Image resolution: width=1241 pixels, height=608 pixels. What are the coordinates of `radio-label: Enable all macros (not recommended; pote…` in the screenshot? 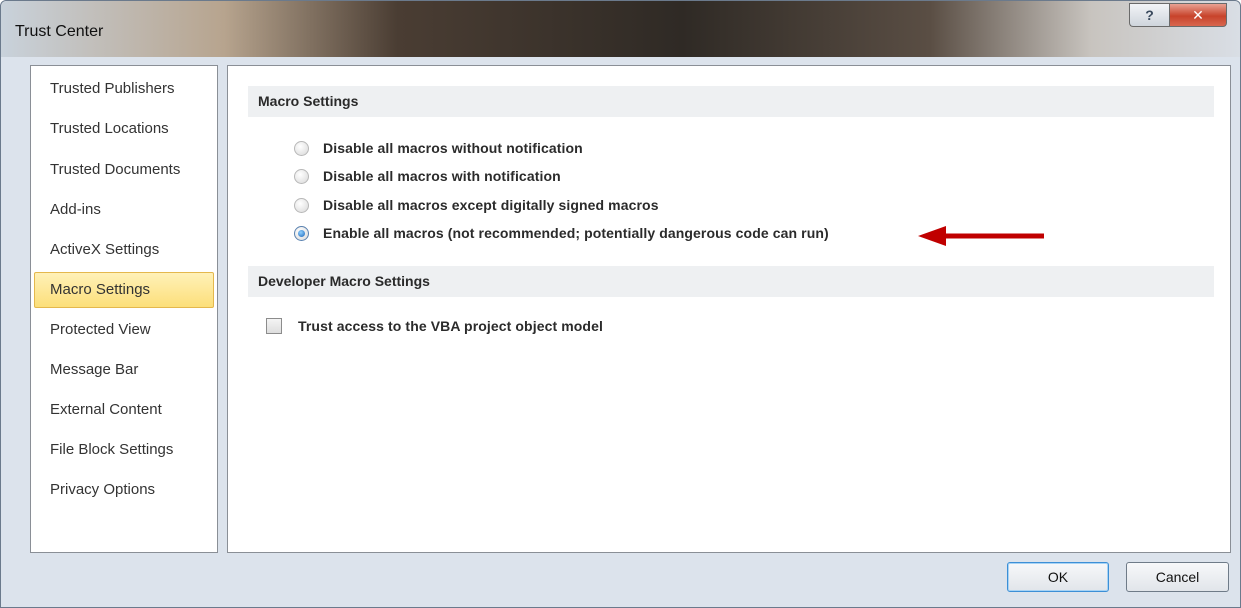 It's located at (576, 233).